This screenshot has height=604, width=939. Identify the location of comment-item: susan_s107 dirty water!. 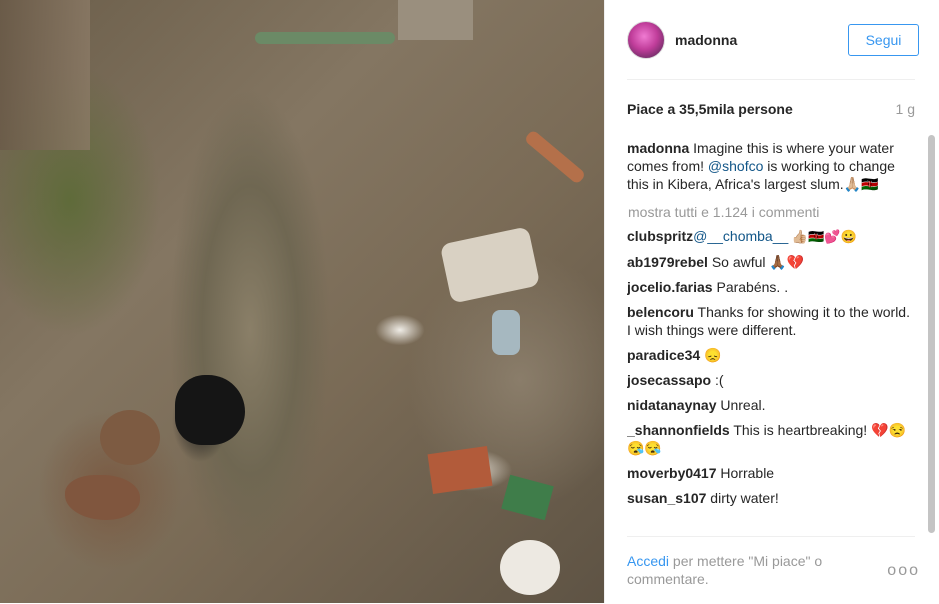
(771, 498).